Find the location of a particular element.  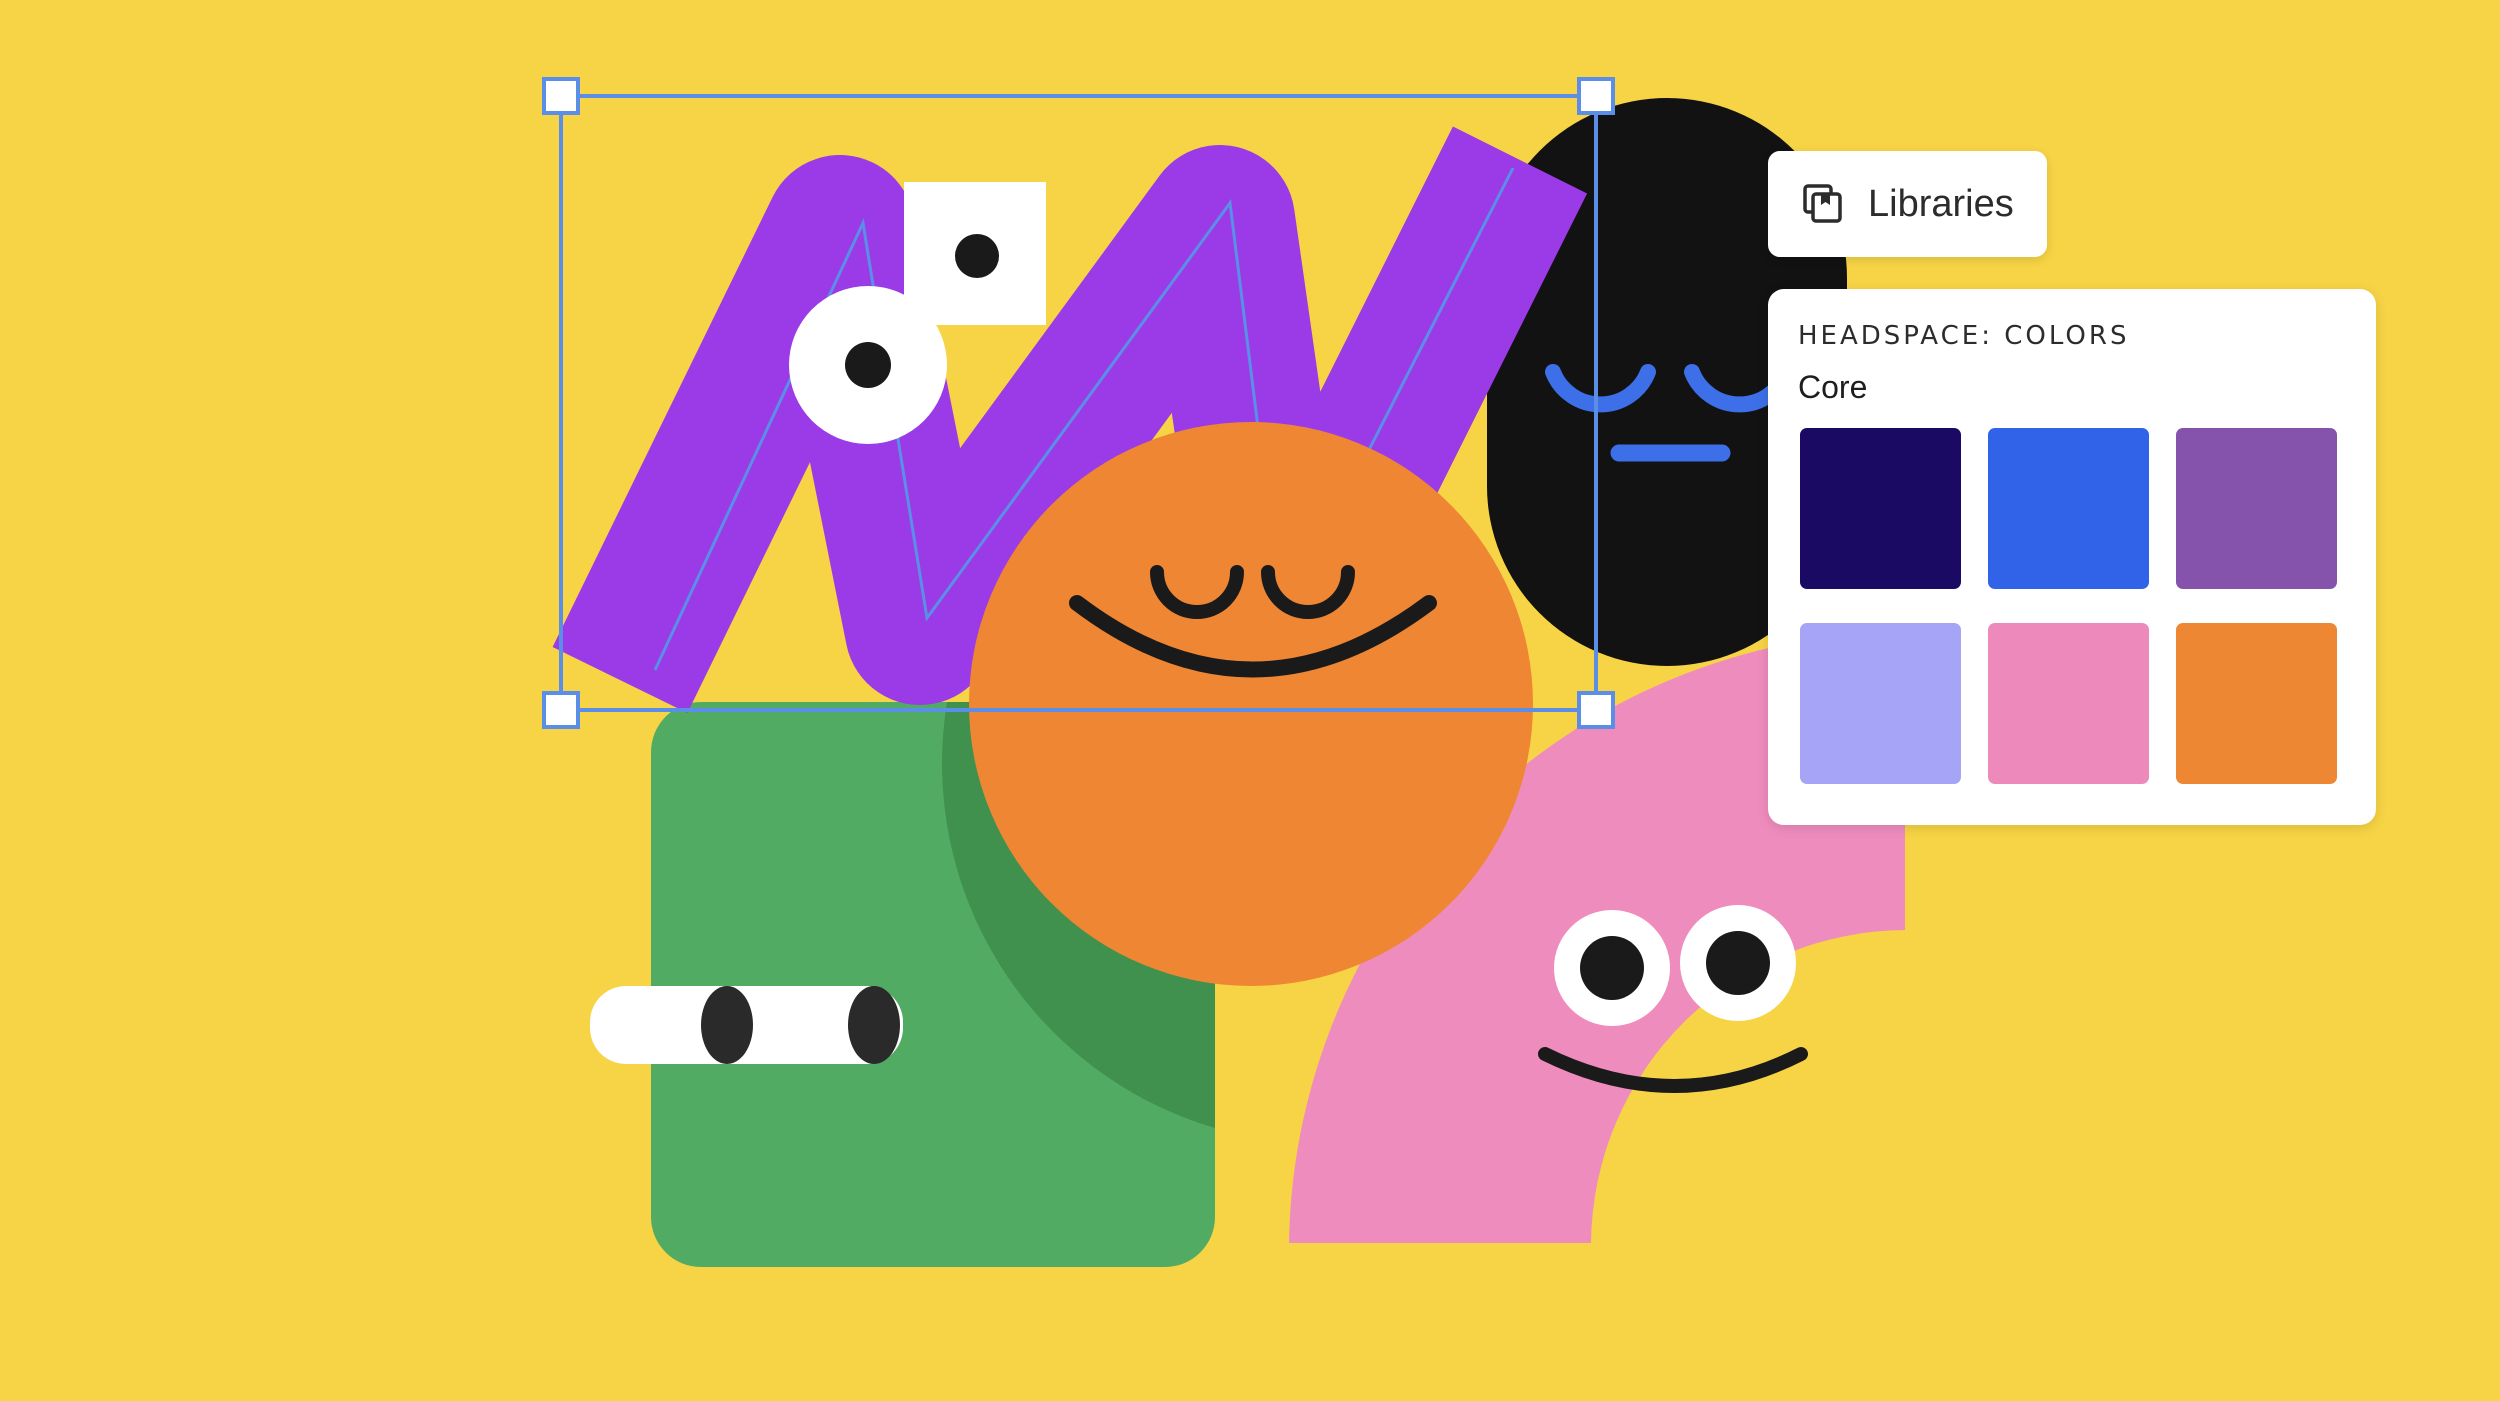

resize-handle-top-right is located at coordinates (1596, 96).